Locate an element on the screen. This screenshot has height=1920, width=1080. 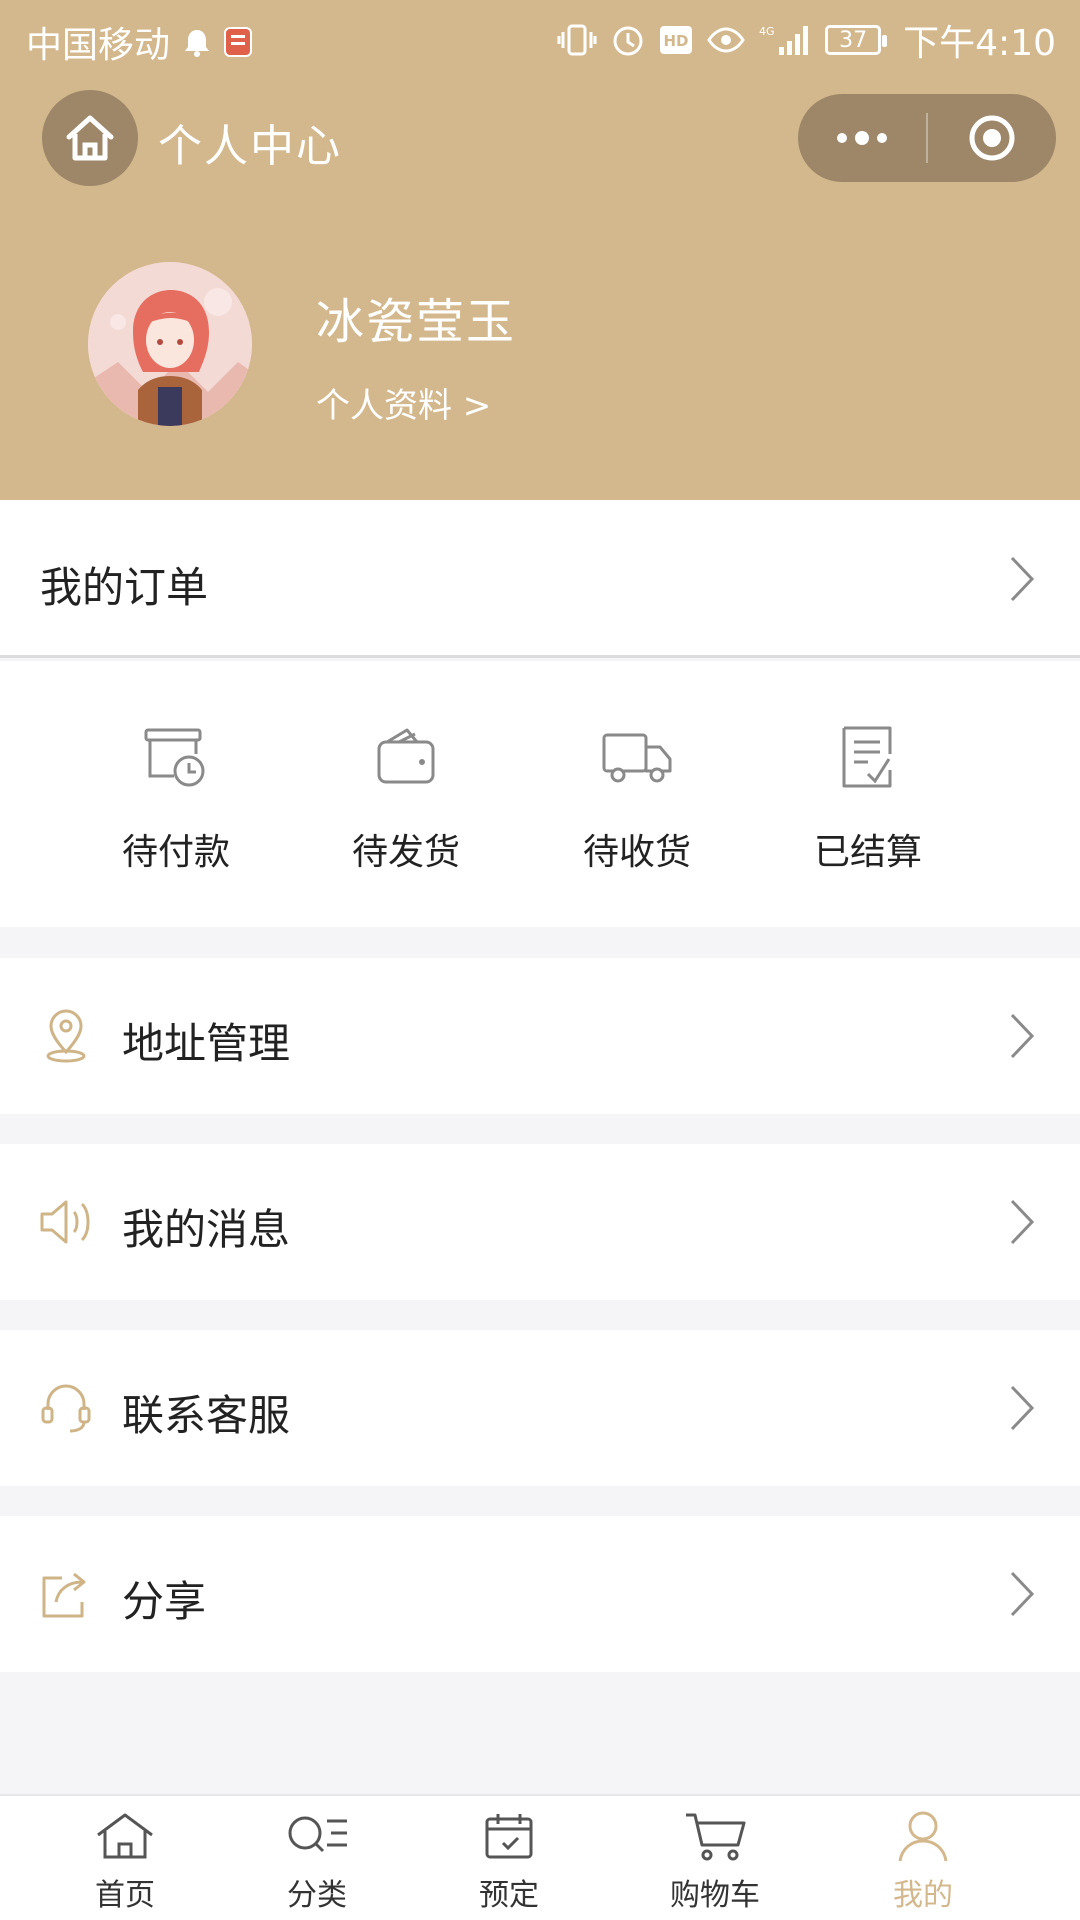
signal-icon: 4G is located at coordinates (785, 40).